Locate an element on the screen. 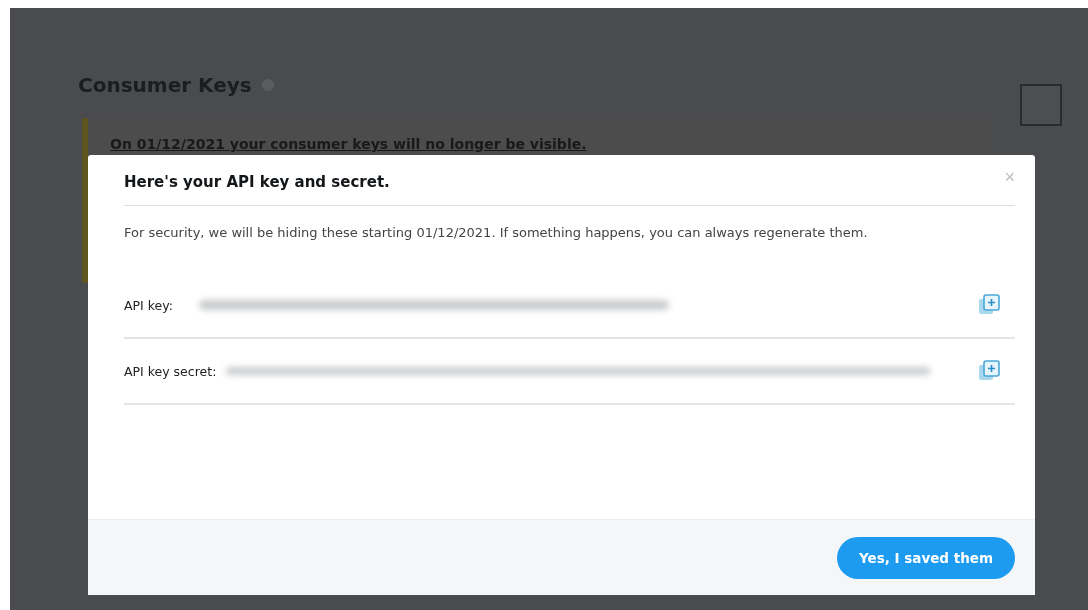  confirm-button: Yes, I saved them is located at coordinates (925, 557).